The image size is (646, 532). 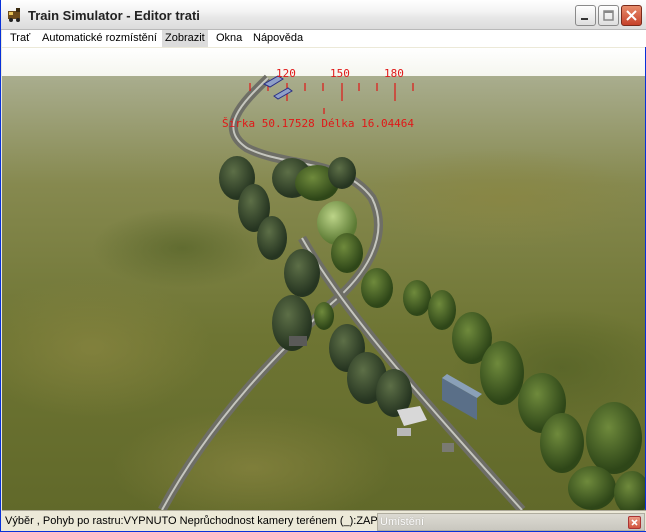 I want to click on compass-label-150: 150, so click(x=340, y=73).